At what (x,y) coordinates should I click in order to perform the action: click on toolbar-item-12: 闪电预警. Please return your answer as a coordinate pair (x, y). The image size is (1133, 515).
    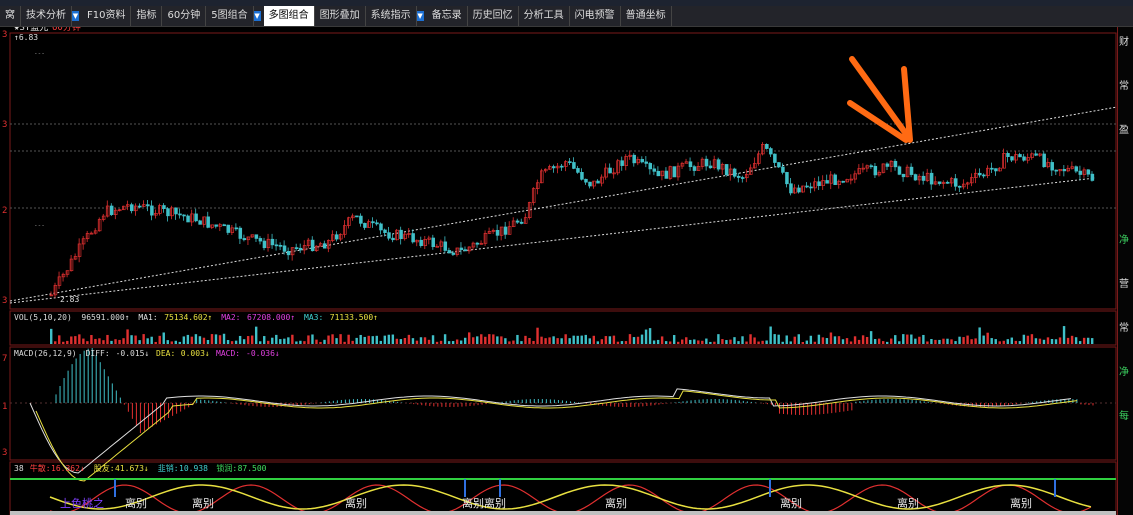
    Looking at the image, I should click on (595, 16).